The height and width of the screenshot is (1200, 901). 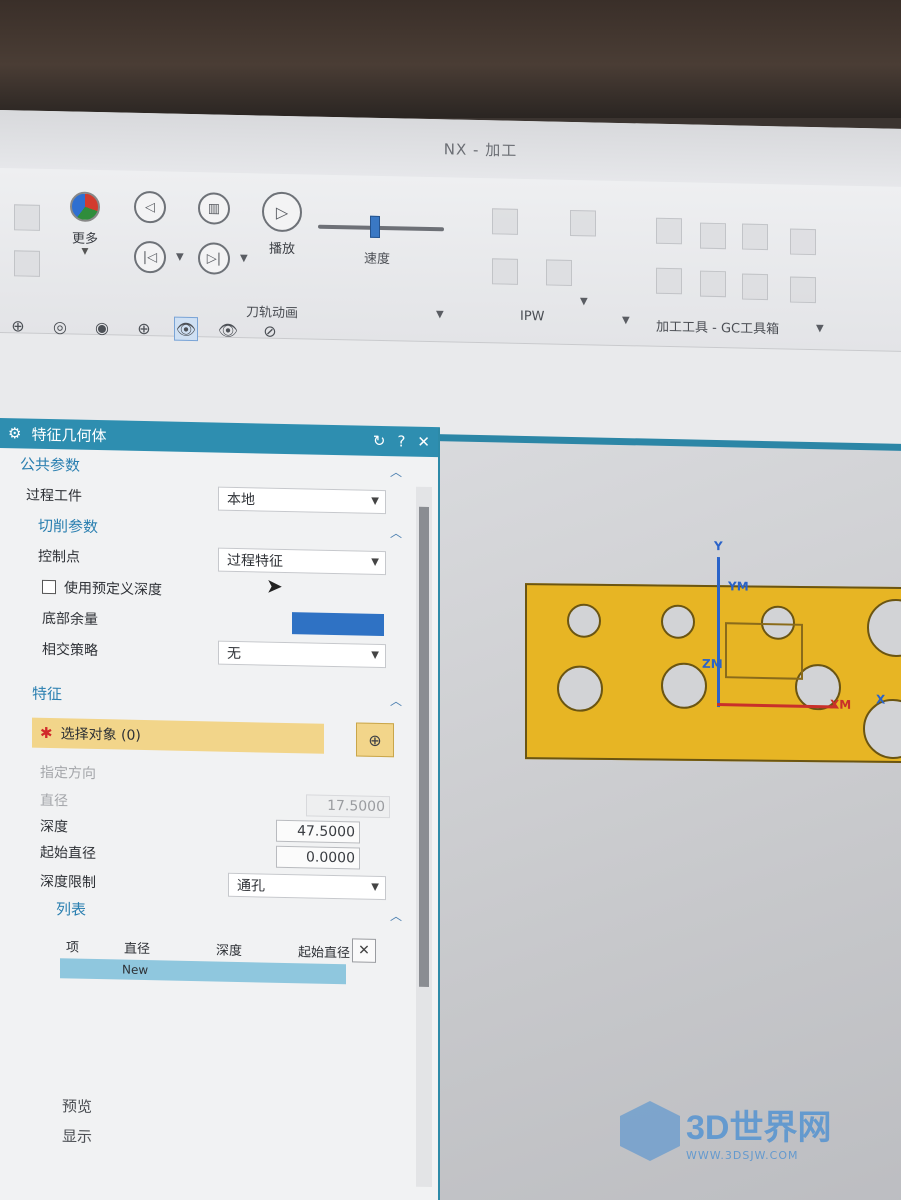 I want to click on checkbox-icon, so click(x=49, y=586).